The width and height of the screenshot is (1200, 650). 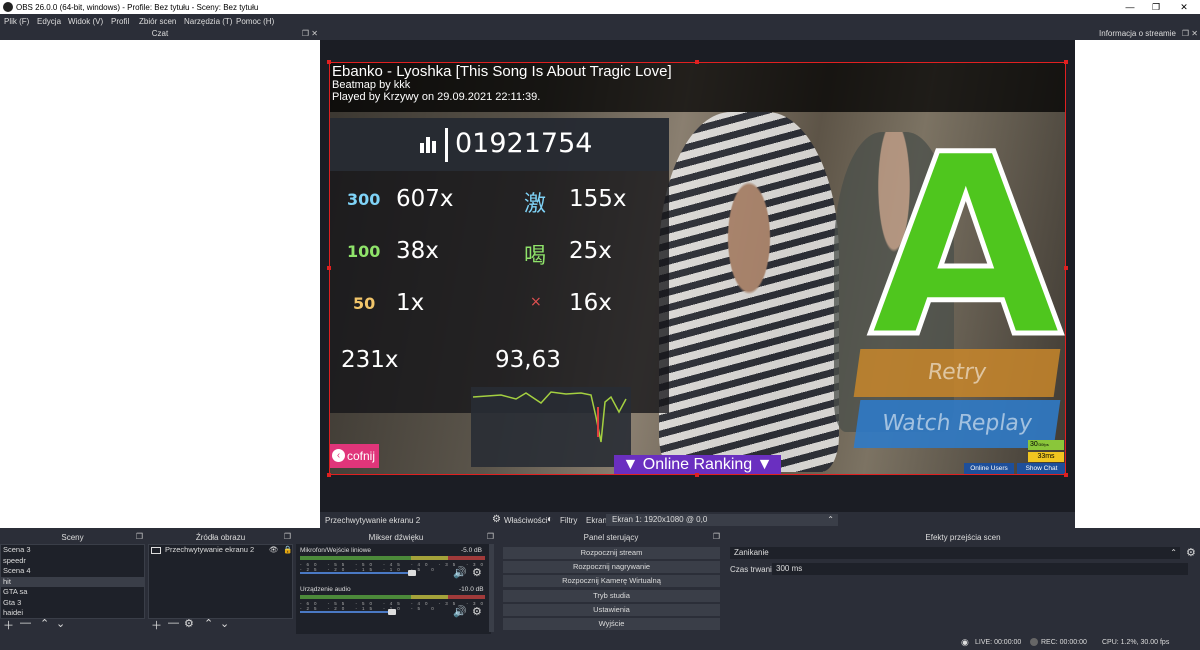 What do you see at coordinates (491, 588) in the screenshot?
I see `mixer-scrollbar` at bounding box center [491, 588].